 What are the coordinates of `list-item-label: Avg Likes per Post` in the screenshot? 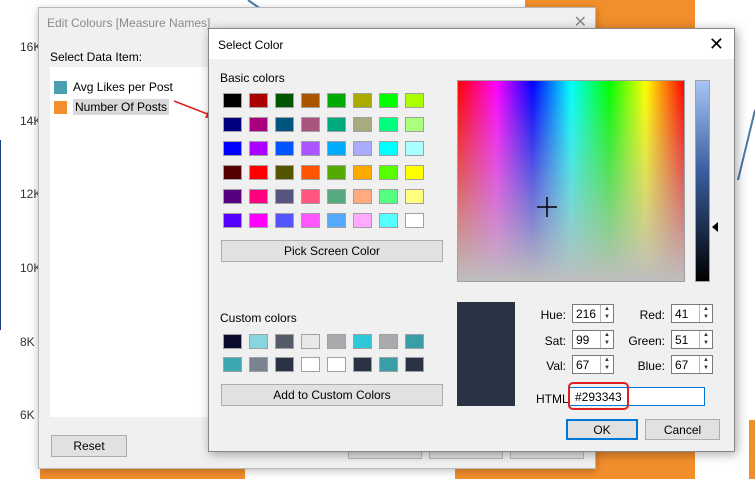 It's located at (123, 87).